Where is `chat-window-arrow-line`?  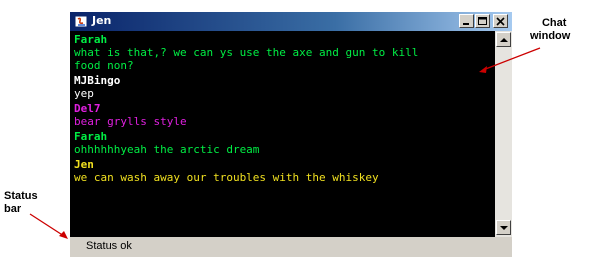
chat-window-arrow-line is located at coordinates (511, 59).